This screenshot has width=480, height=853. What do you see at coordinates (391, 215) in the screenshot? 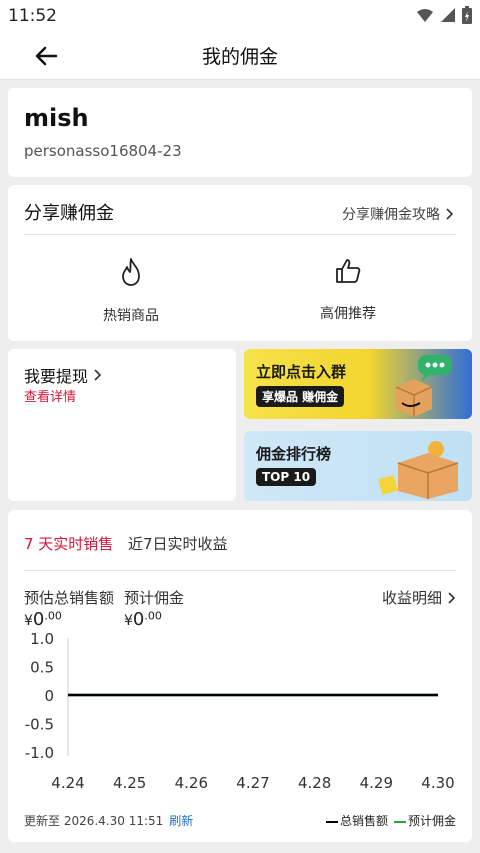
I see `share-guide-label: 分享赚佣金攻略` at bounding box center [391, 215].